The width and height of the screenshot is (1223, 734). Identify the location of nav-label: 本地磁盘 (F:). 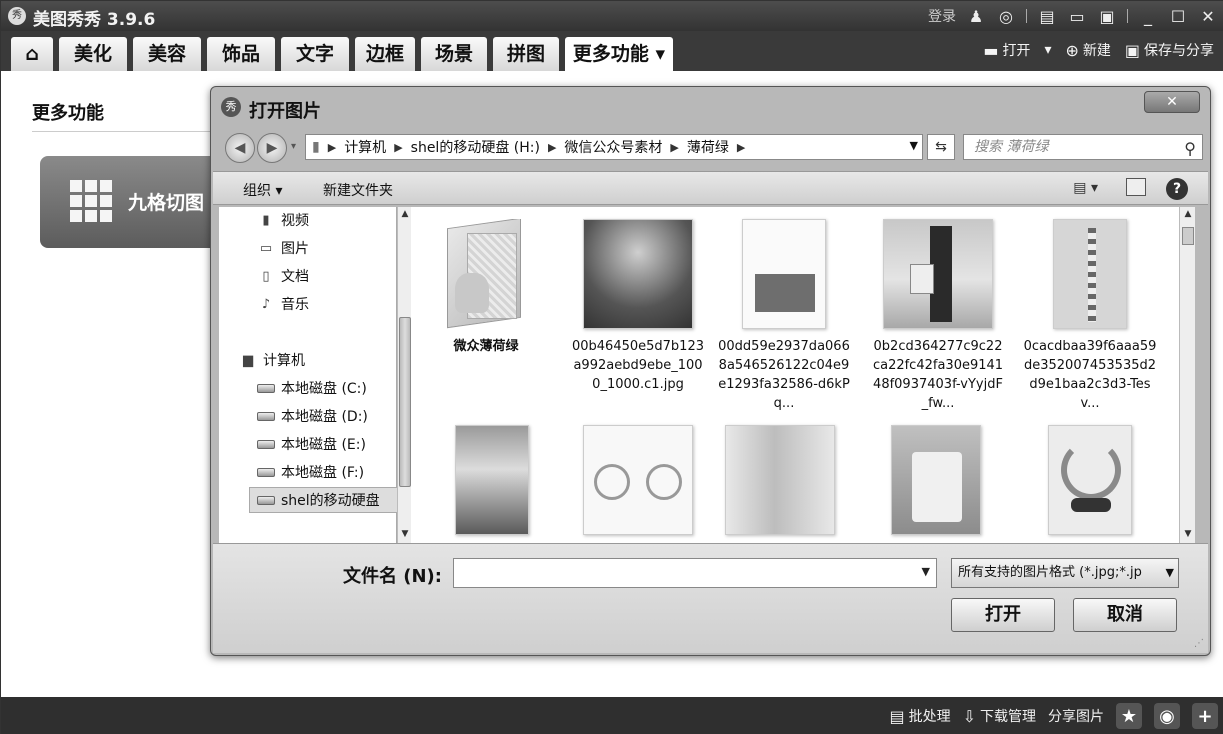
(323, 473).